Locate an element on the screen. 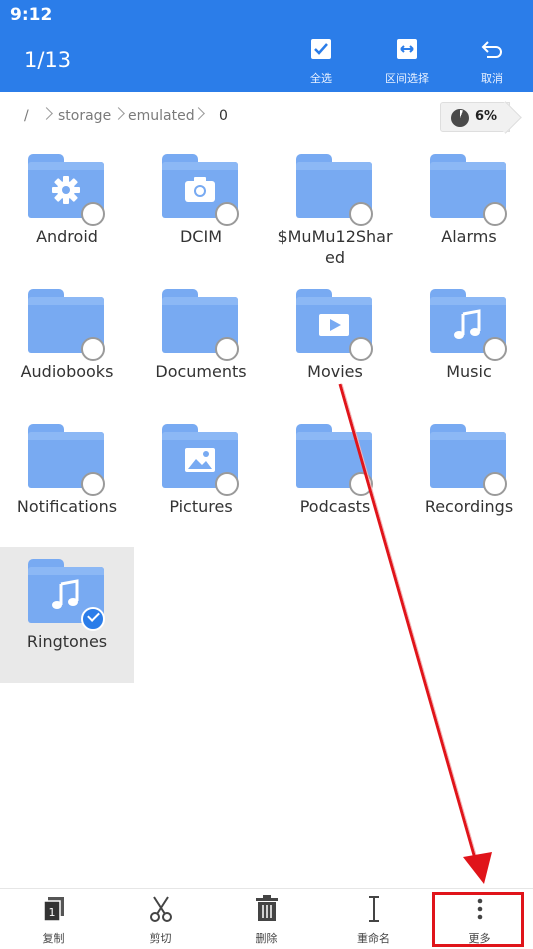  folder-item-ringtones: Ringtones is located at coordinates (67, 615).